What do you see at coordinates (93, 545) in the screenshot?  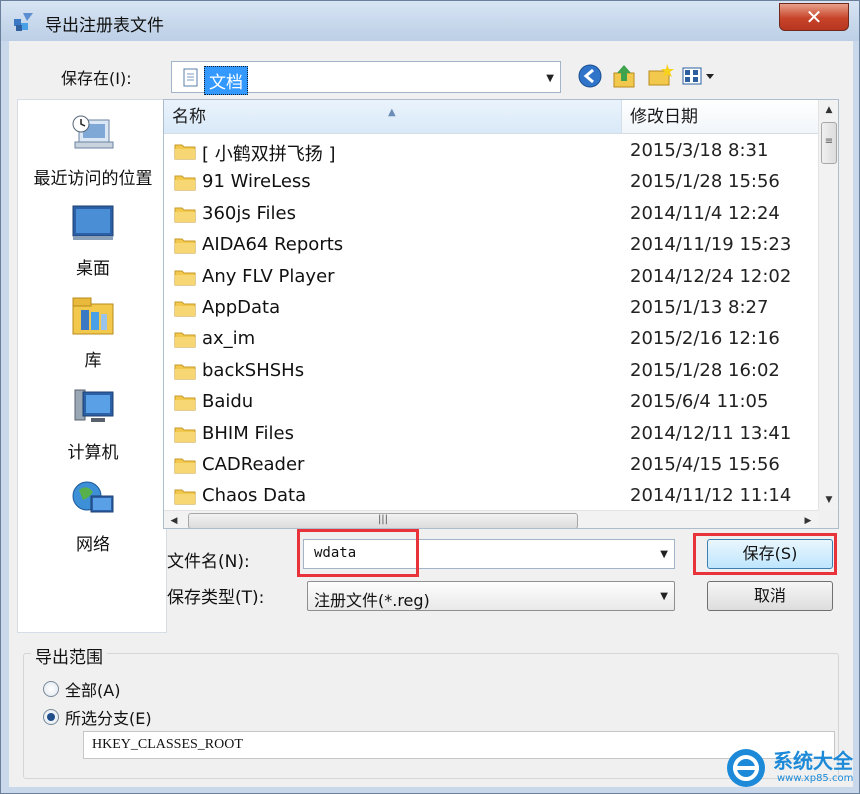 I see `place-label: 网络` at bounding box center [93, 545].